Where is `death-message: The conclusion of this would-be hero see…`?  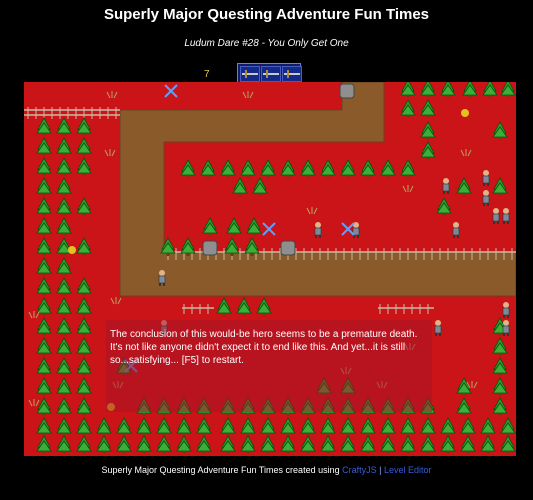 death-message: The conclusion of this would-be hero see… is located at coordinates (264, 347).